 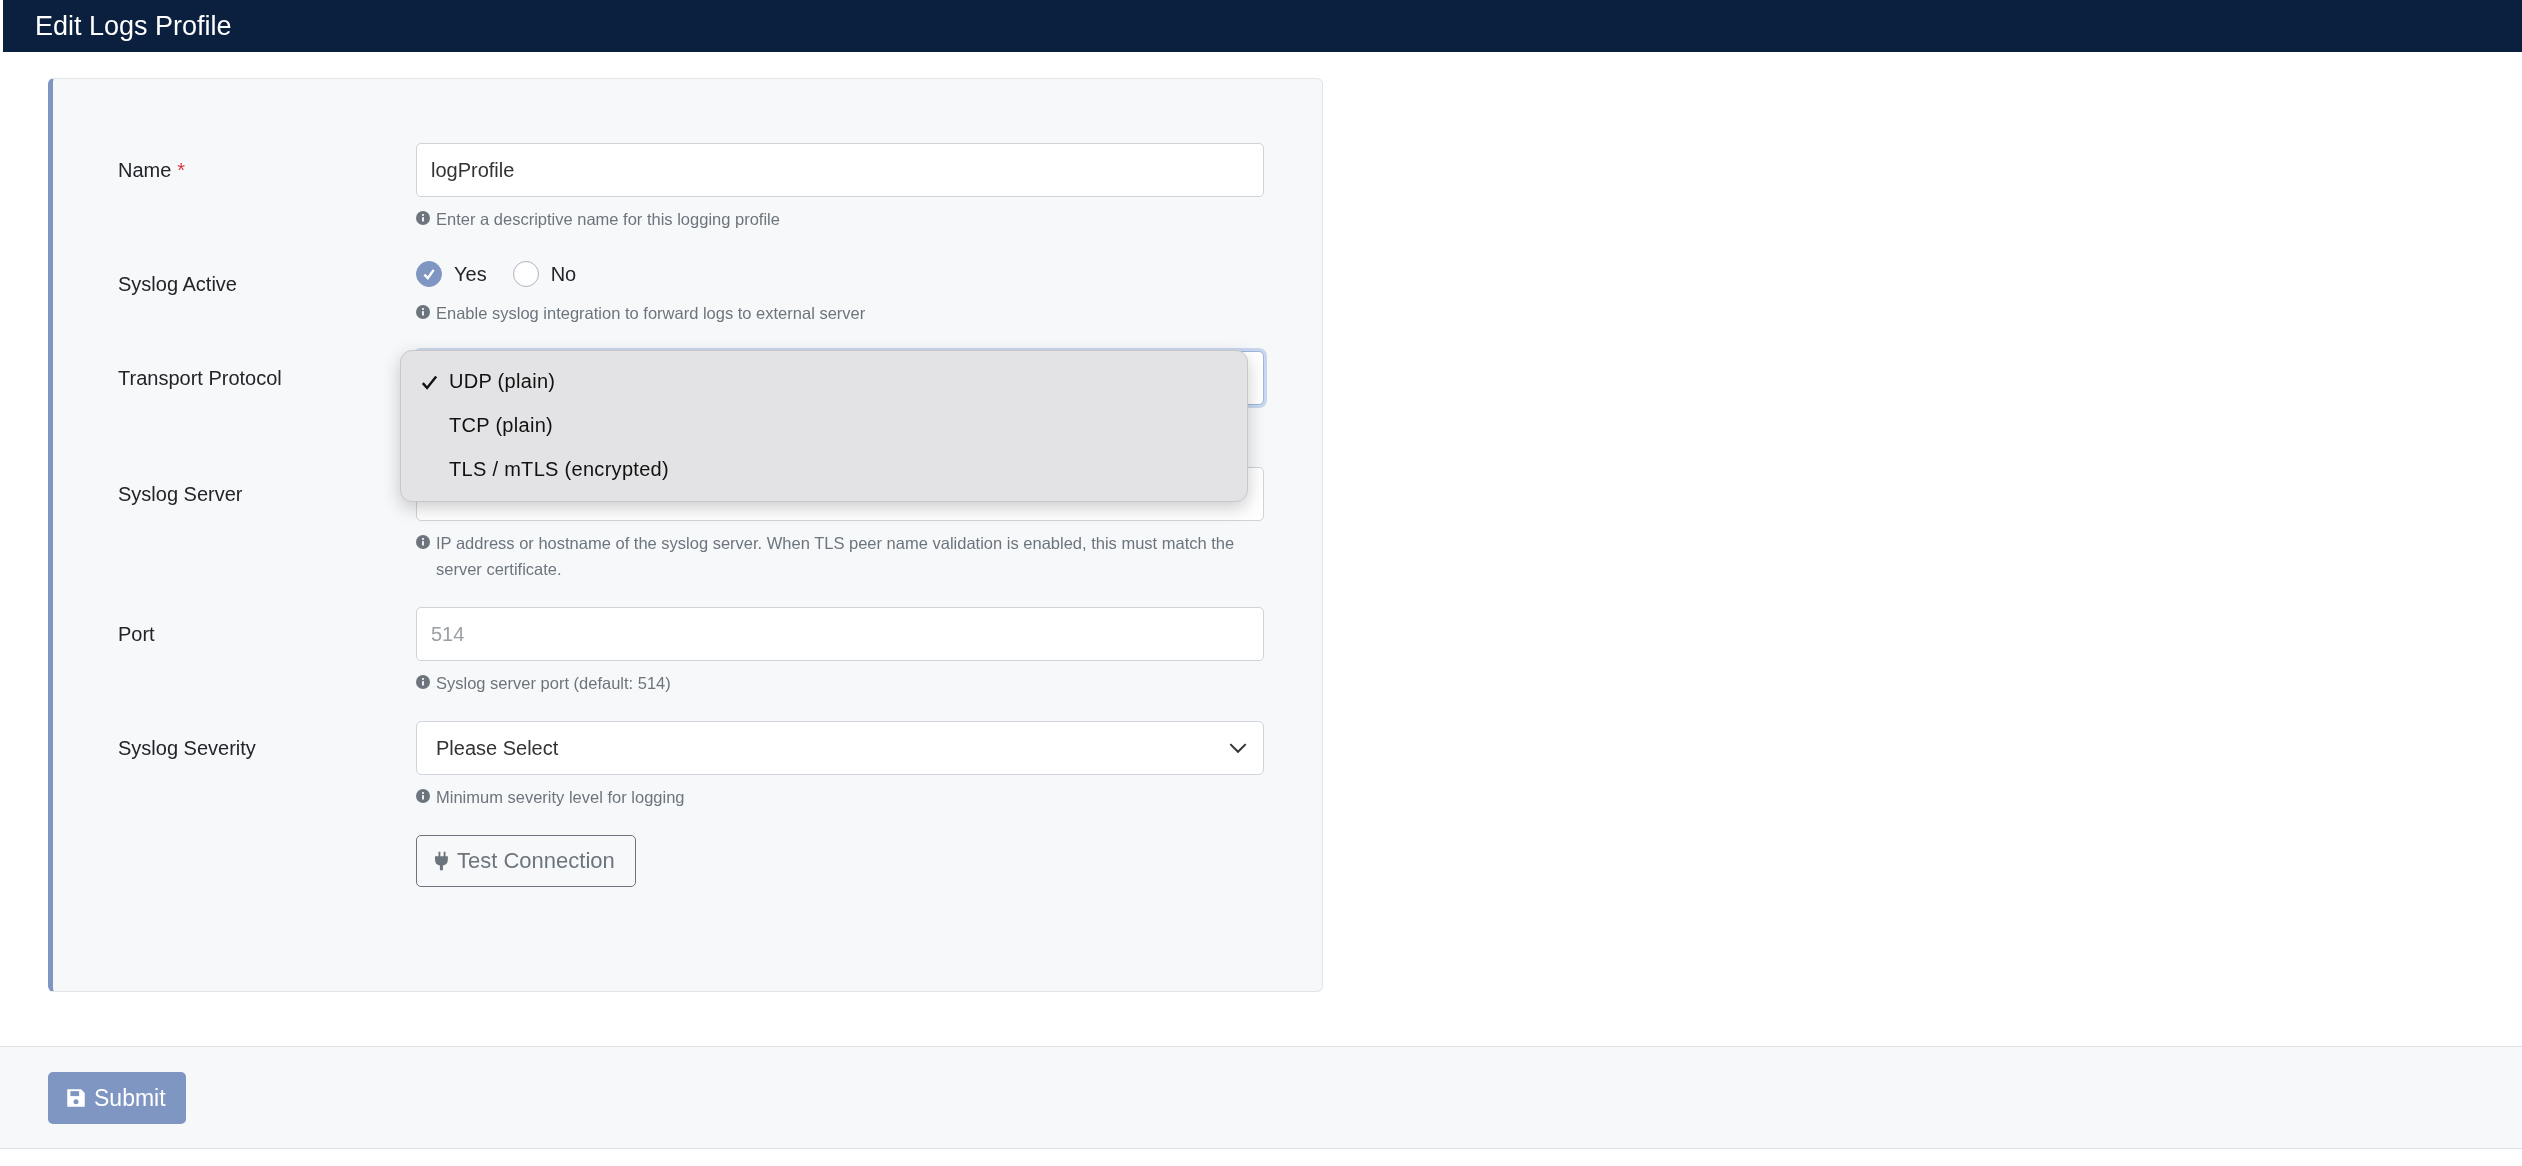 I want to click on field-label: Transport Protocol, so click(x=200, y=378).